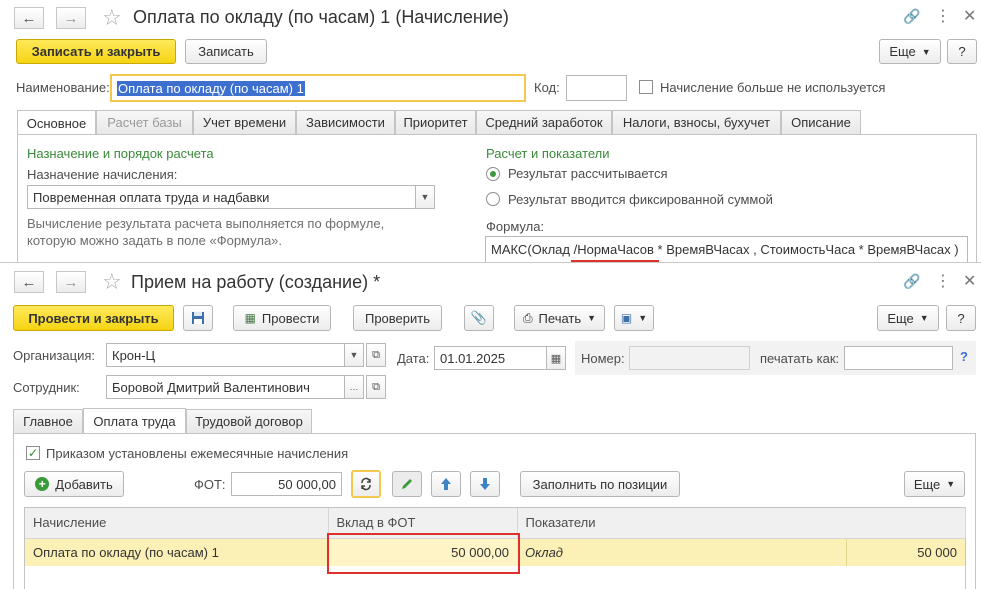  I want to click on hint-line-2: которую можно задать в поле «Формула»., so click(155, 240).